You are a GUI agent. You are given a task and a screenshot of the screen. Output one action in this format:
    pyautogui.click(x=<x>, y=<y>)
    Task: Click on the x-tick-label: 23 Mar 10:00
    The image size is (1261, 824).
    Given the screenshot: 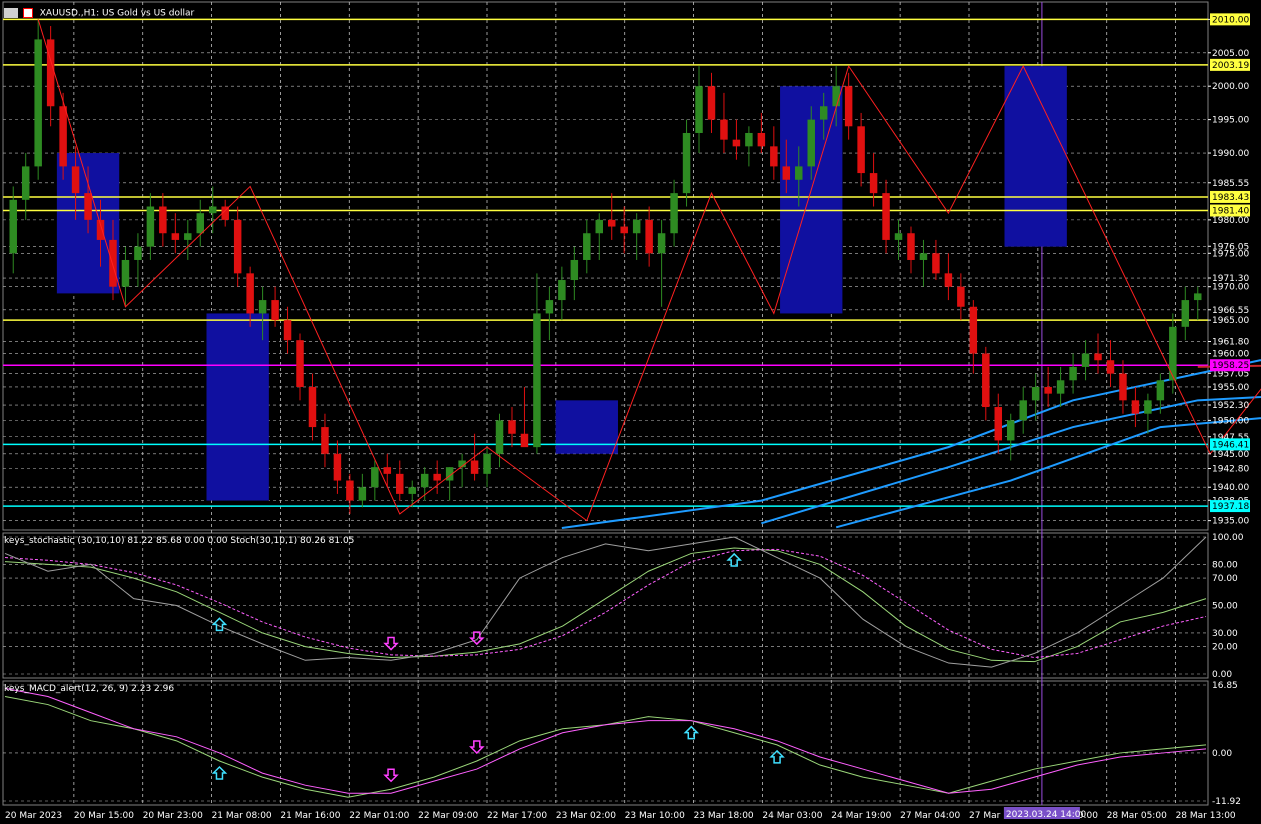 What is the action you would take?
    pyautogui.click(x=655, y=816)
    